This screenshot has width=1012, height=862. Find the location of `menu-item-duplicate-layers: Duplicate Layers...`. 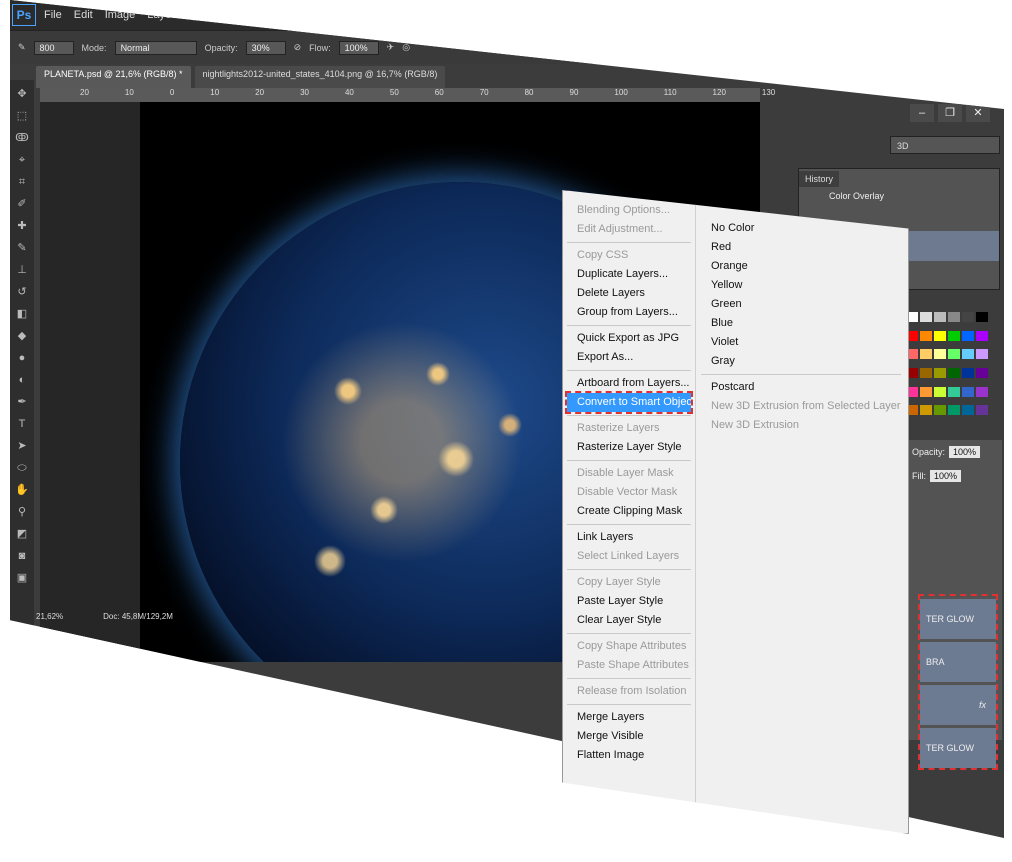

menu-item-duplicate-layers: Duplicate Layers... is located at coordinates (629, 274).